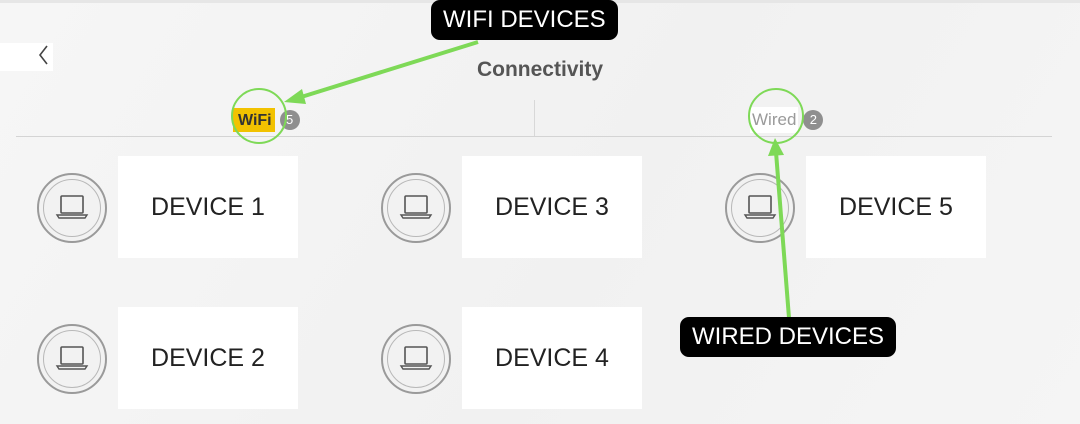 The width and height of the screenshot is (1080, 424). I want to click on wifi-count-badge: 5, so click(289, 120).